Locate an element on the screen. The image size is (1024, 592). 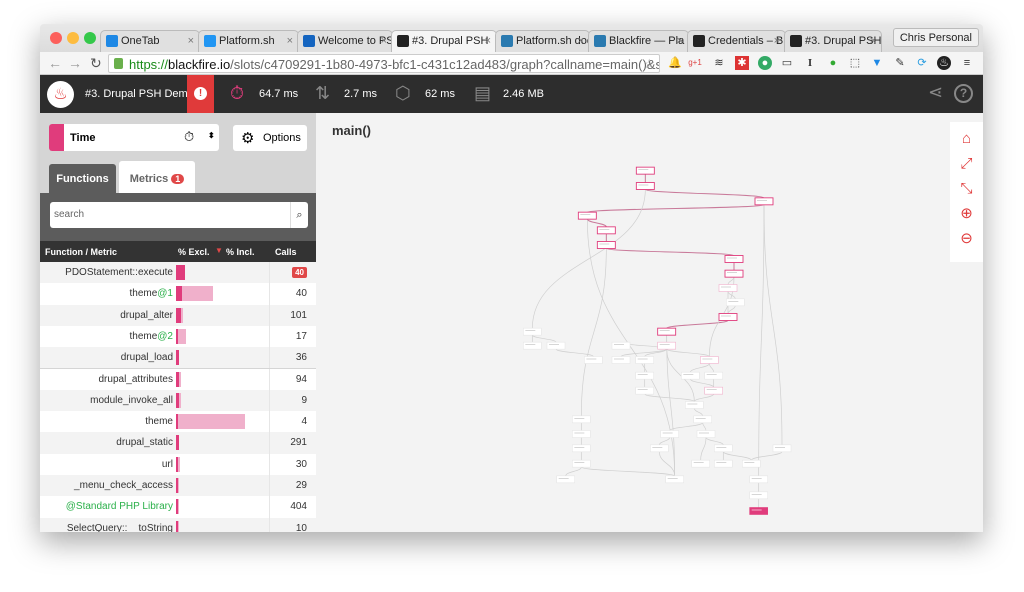
cast-icon: ▭ is located at coordinates (787, 63).